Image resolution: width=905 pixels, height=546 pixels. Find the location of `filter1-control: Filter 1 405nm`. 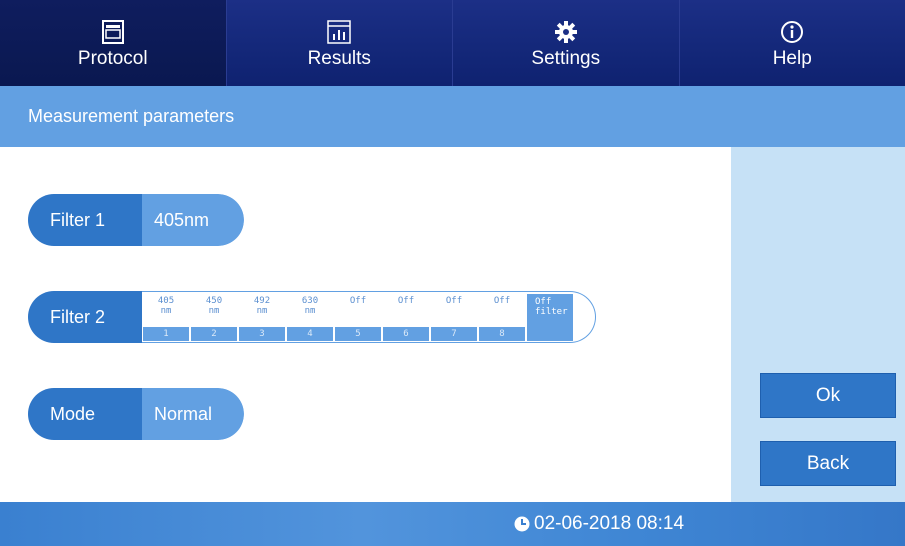

filter1-control: Filter 1 405nm is located at coordinates (136, 220).